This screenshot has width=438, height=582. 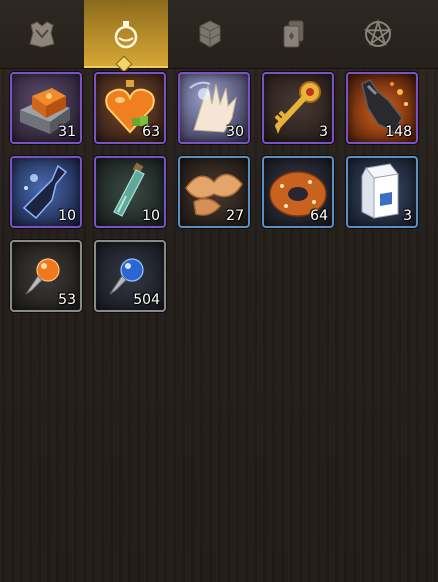 What do you see at coordinates (151, 132) in the screenshot?
I see `item-quantity: 63` at bounding box center [151, 132].